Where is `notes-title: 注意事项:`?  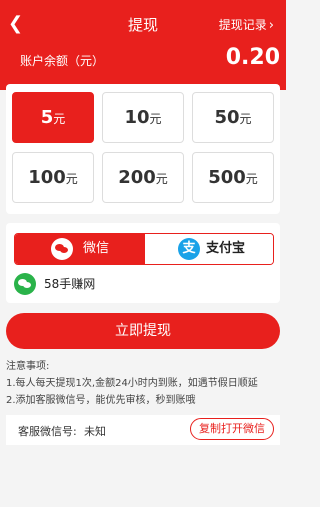 notes-title: 注意事项: is located at coordinates (28, 366).